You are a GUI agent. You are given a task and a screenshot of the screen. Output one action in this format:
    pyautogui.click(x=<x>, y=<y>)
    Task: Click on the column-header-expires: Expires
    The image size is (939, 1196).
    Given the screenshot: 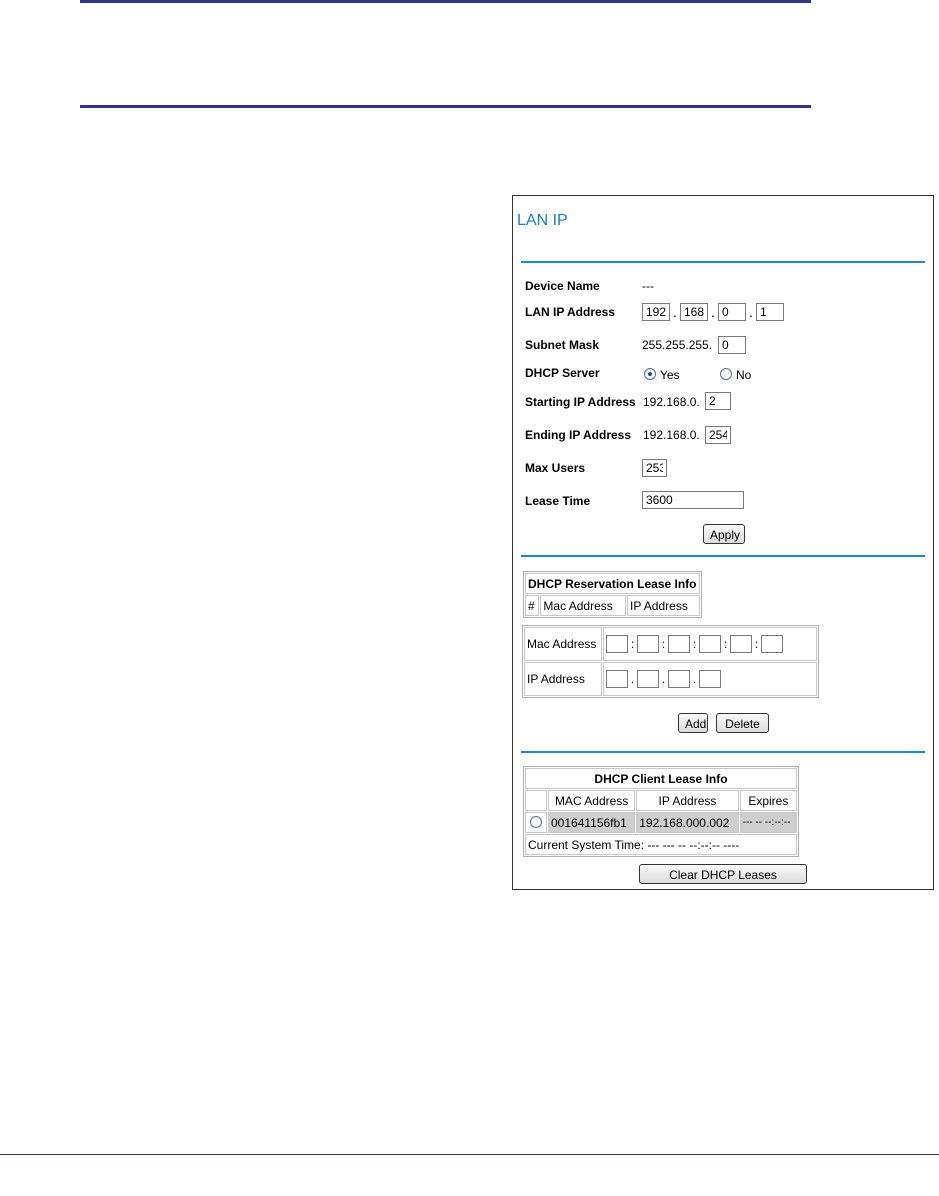 What is the action you would take?
    pyautogui.click(x=768, y=800)
    